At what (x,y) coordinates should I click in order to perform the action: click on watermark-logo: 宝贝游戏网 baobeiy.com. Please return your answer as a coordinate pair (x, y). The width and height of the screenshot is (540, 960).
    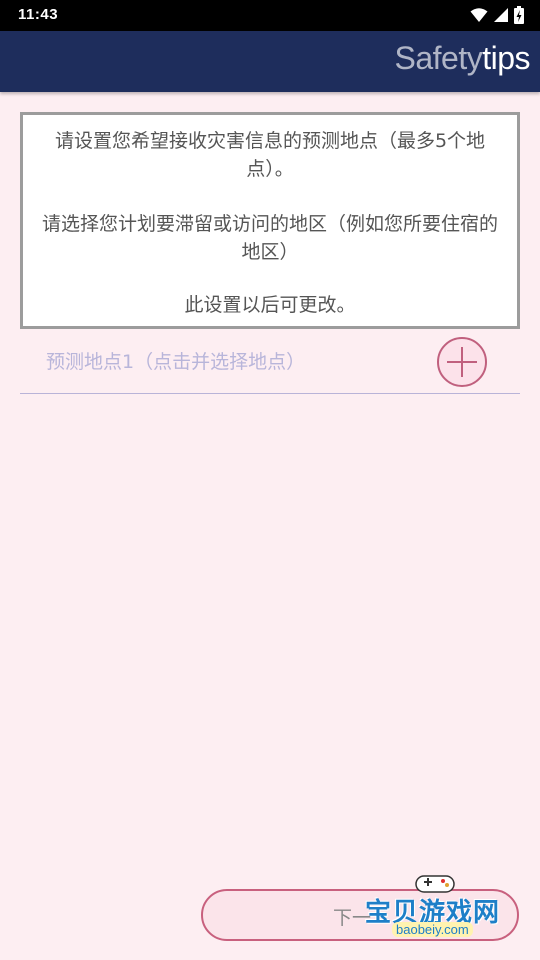
    Looking at the image, I should click on (440, 910).